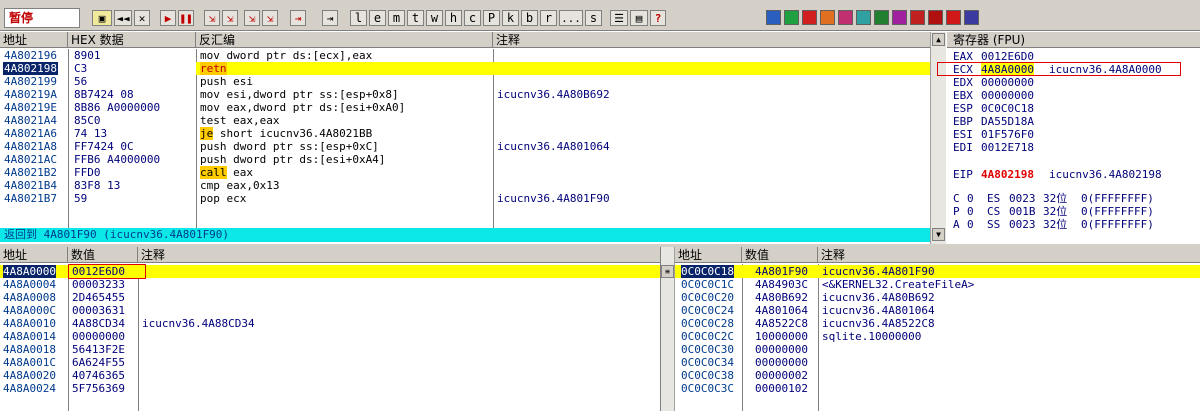  I want to click on disasm-row: 4A8021A6 74 13 je short icucnv36.4A8021BB, so click(465, 133).